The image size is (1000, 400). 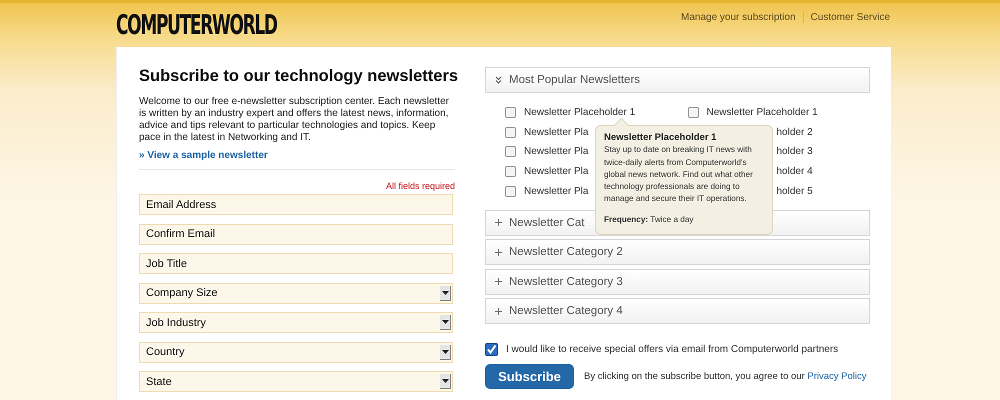 What do you see at coordinates (296, 234) in the screenshot?
I see `input-field: Confirm Email` at bounding box center [296, 234].